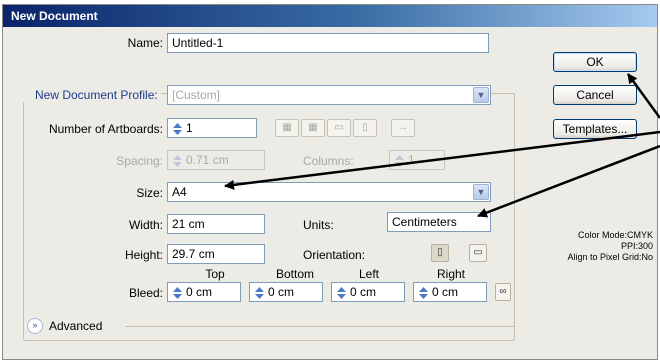  I want to click on arrow-to-units, so click(568, 181).